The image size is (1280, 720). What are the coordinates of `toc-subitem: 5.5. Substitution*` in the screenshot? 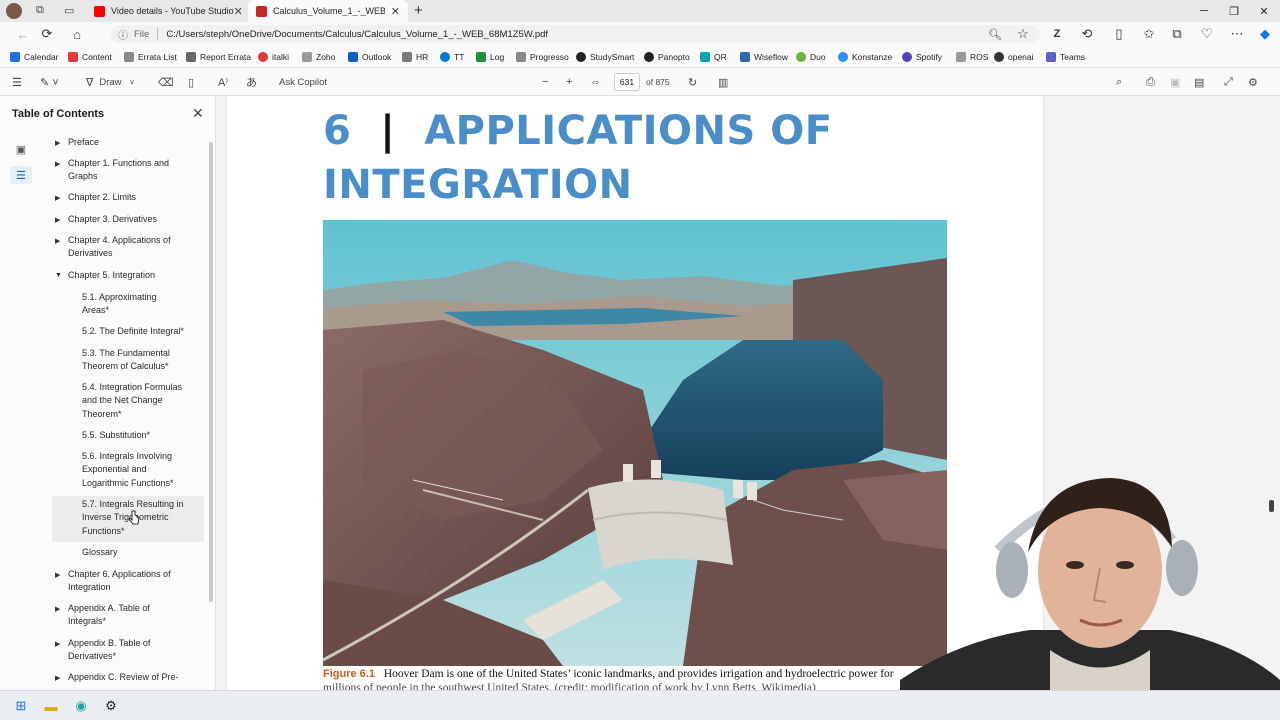 It's located at (137, 435).